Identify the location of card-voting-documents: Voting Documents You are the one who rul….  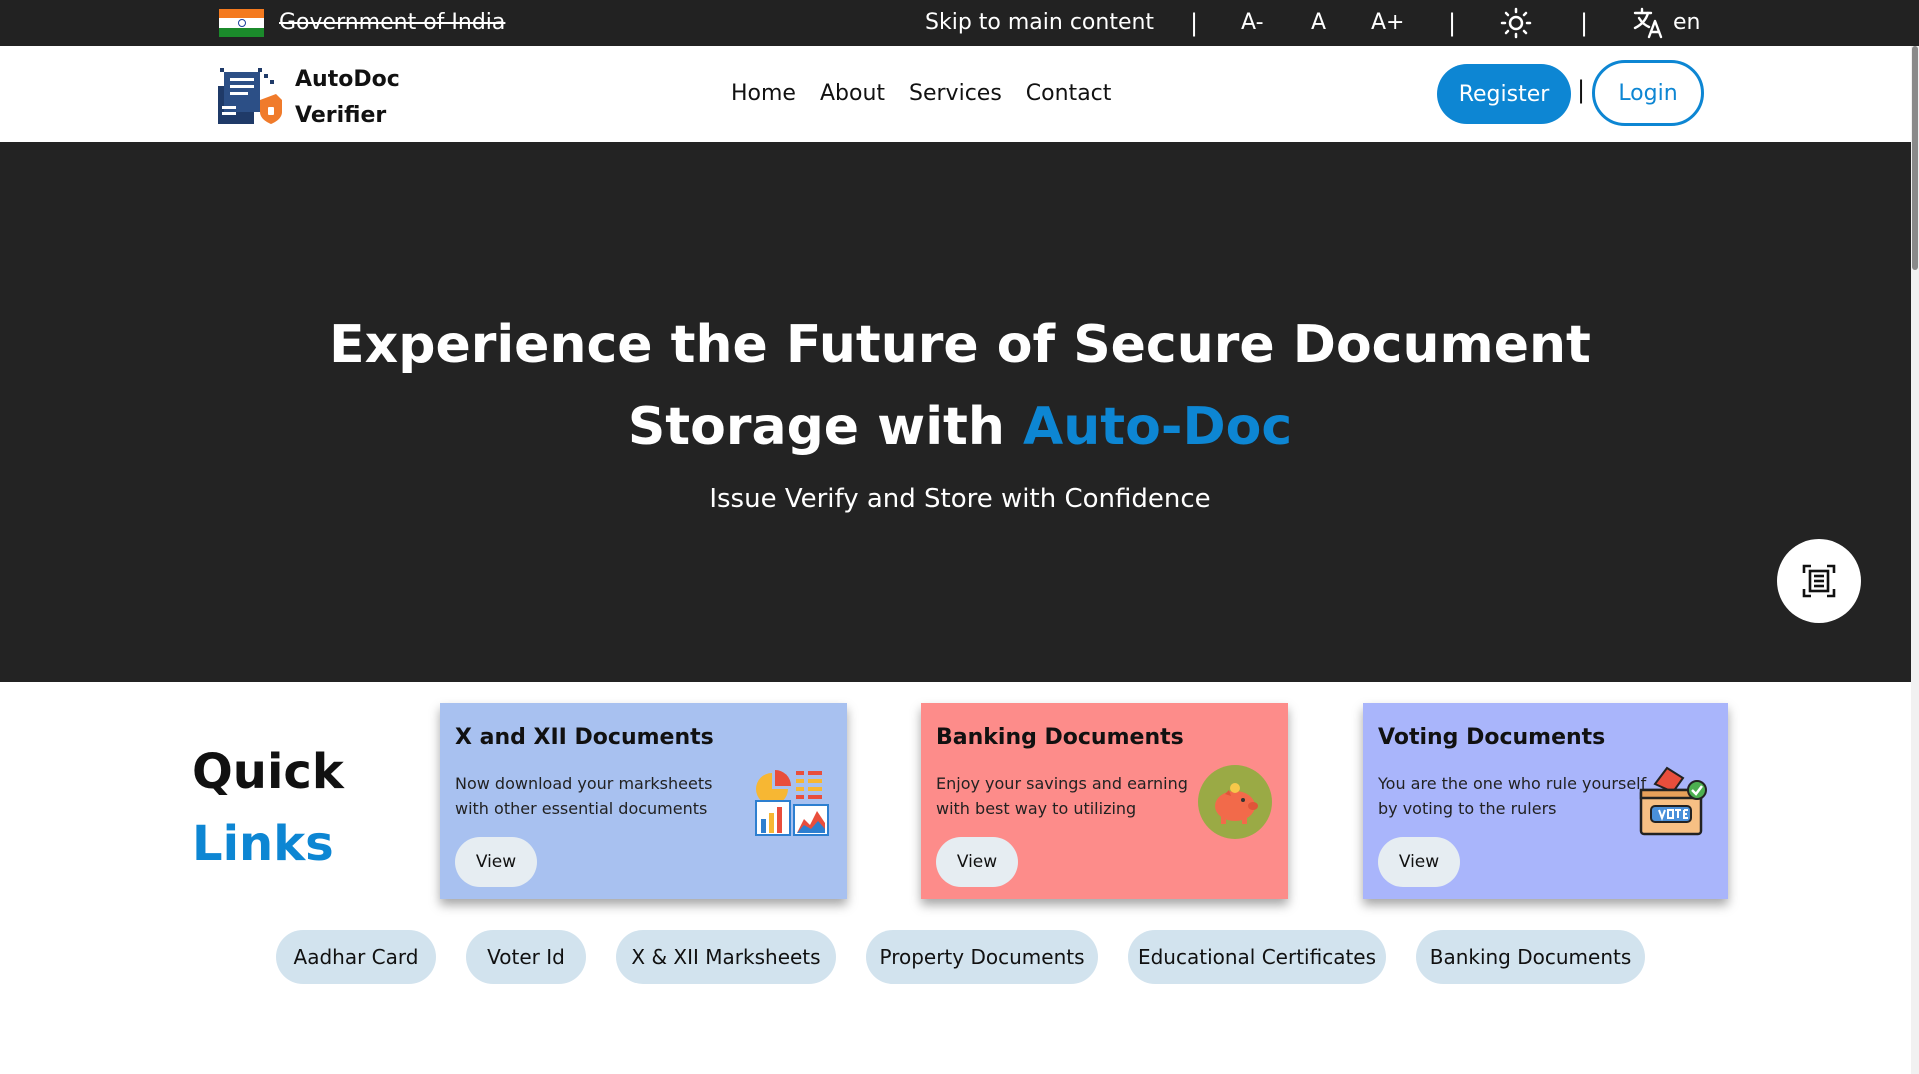
(1545, 801).